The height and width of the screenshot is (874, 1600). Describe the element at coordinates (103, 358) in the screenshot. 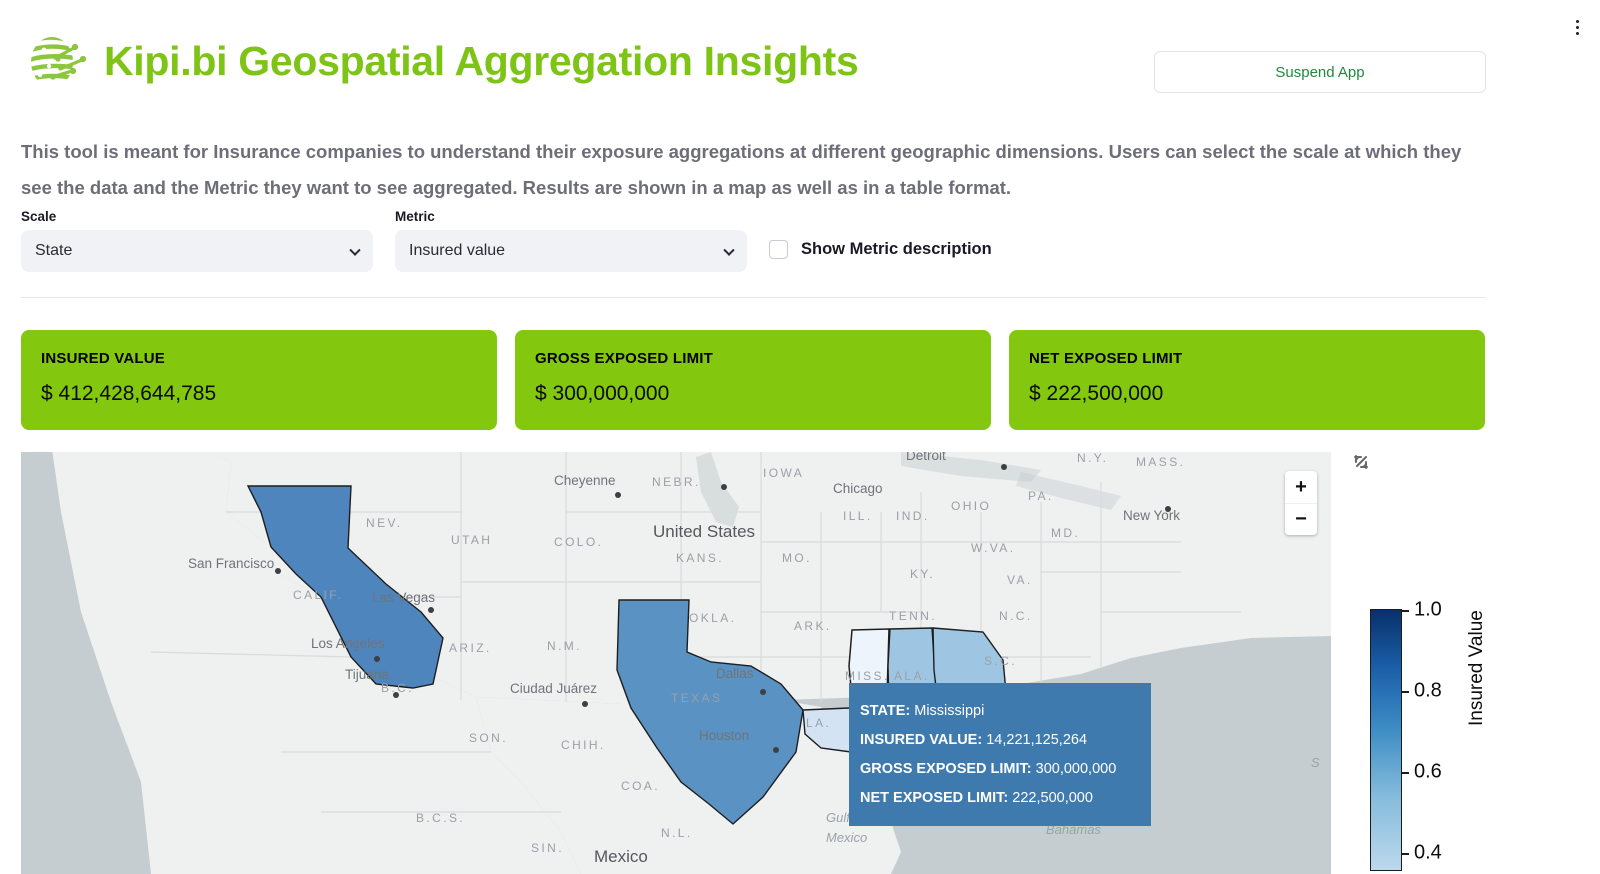

I see `metric-card-title: INSURED VALUE` at that location.